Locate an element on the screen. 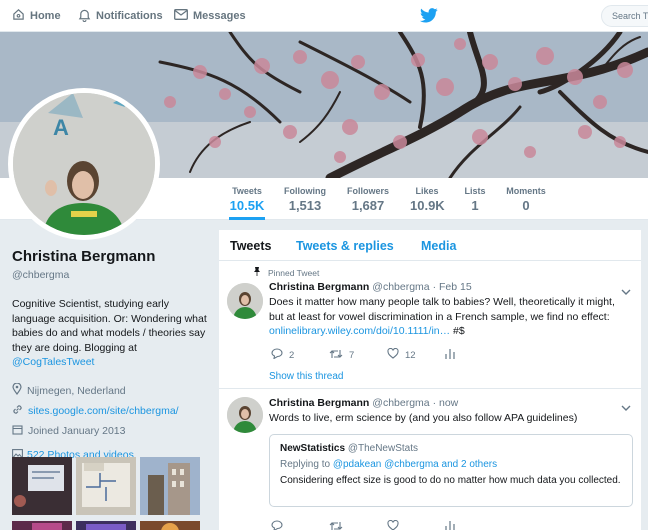  profile-location-text: Nijmegen, Nederland is located at coordinates (76, 390).